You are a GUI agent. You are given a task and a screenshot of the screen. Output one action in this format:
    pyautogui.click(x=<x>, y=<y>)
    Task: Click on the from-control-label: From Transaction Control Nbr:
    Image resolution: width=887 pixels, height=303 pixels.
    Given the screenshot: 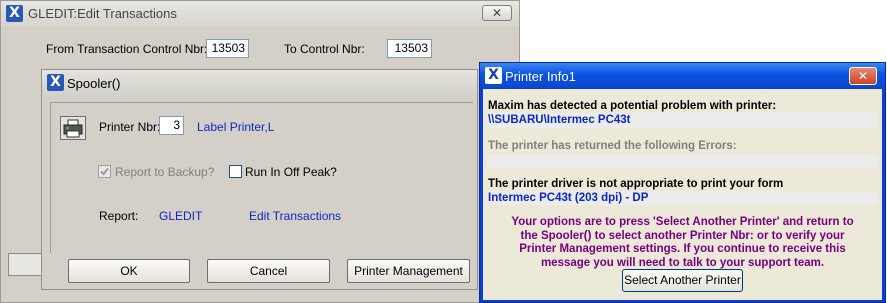 What is the action you would take?
    pyautogui.click(x=127, y=49)
    